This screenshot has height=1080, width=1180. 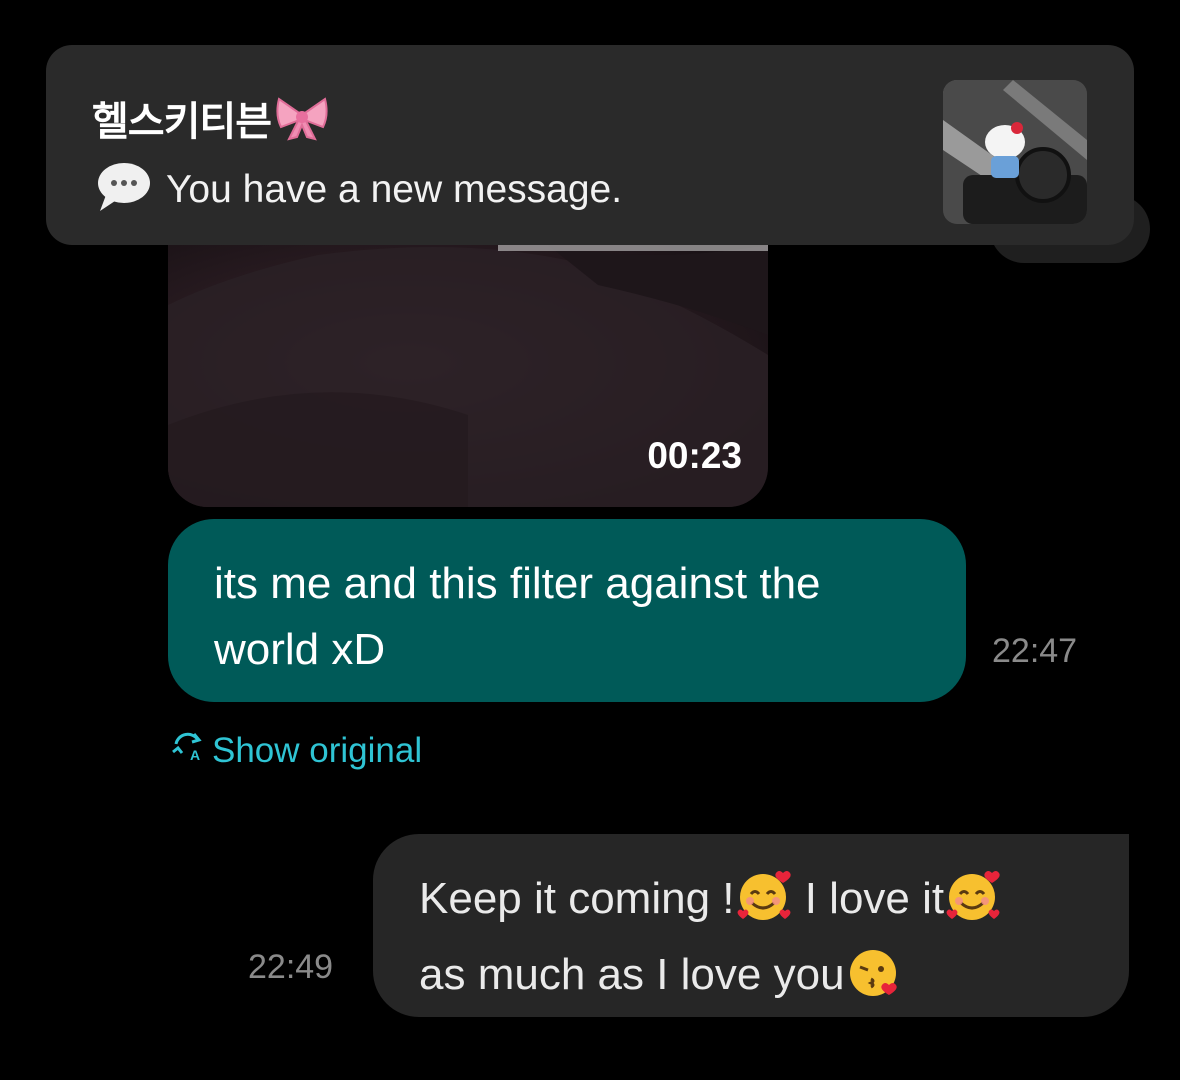 I want to click on received-text-part: Keep it coming !, so click(x=577, y=898).